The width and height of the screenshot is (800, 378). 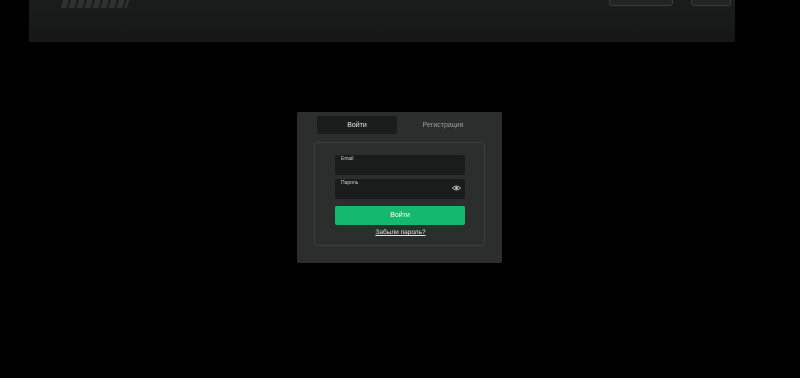 What do you see at coordinates (347, 159) in the screenshot?
I see `email-label: Email` at bounding box center [347, 159].